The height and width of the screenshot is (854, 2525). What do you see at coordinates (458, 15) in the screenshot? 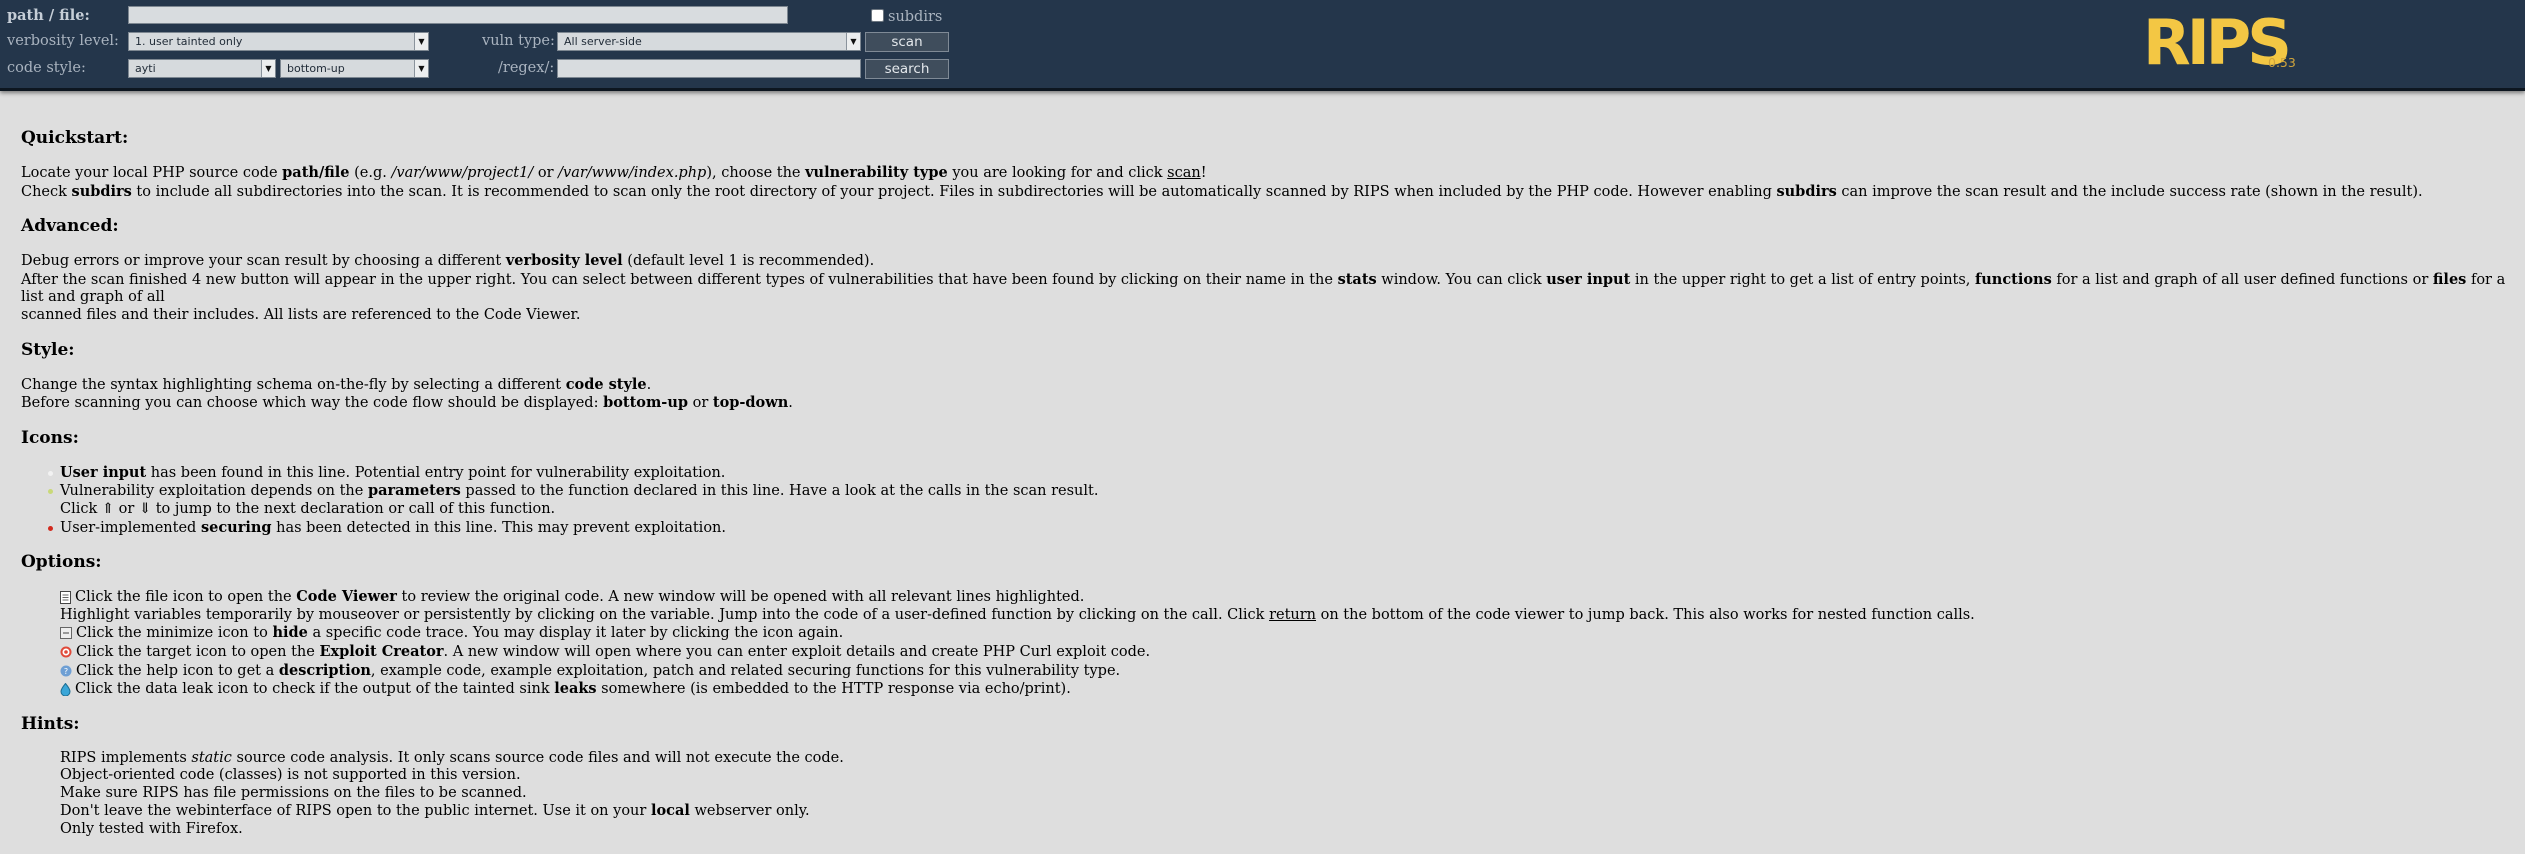
I see `path-input` at bounding box center [458, 15].